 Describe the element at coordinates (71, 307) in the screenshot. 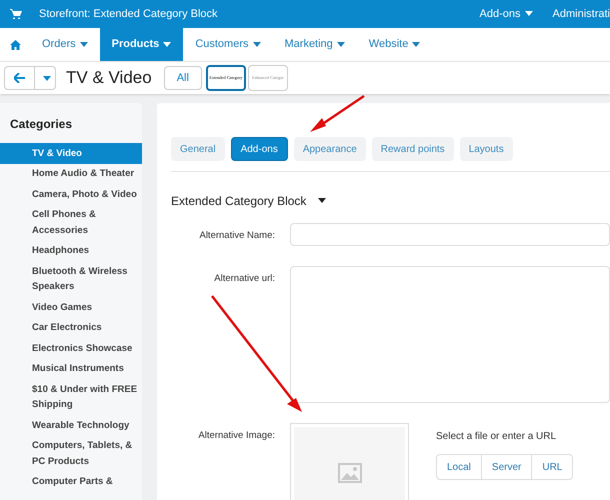

I see `category-item: Video Games` at that location.